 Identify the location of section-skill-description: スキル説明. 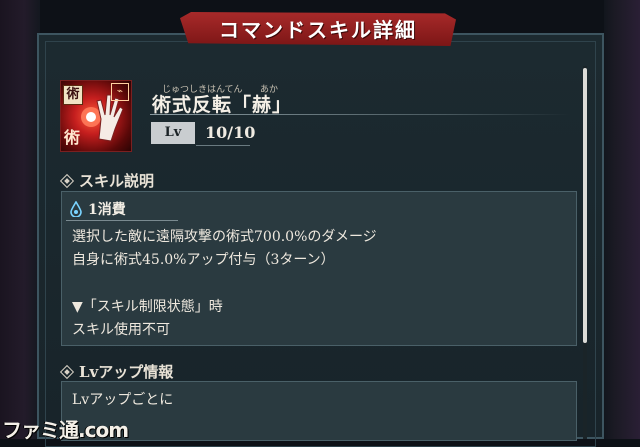
(107, 180).